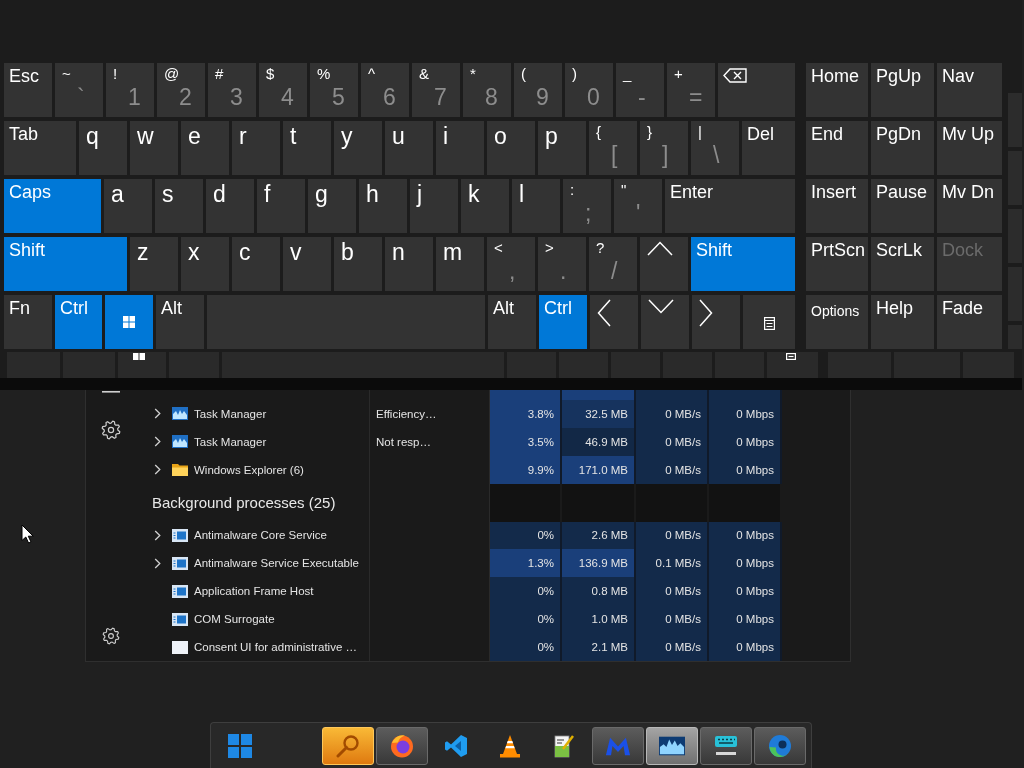 The image size is (1024, 768). What do you see at coordinates (902, 206) in the screenshot?
I see `keyboard-key: Pause` at bounding box center [902, 206].